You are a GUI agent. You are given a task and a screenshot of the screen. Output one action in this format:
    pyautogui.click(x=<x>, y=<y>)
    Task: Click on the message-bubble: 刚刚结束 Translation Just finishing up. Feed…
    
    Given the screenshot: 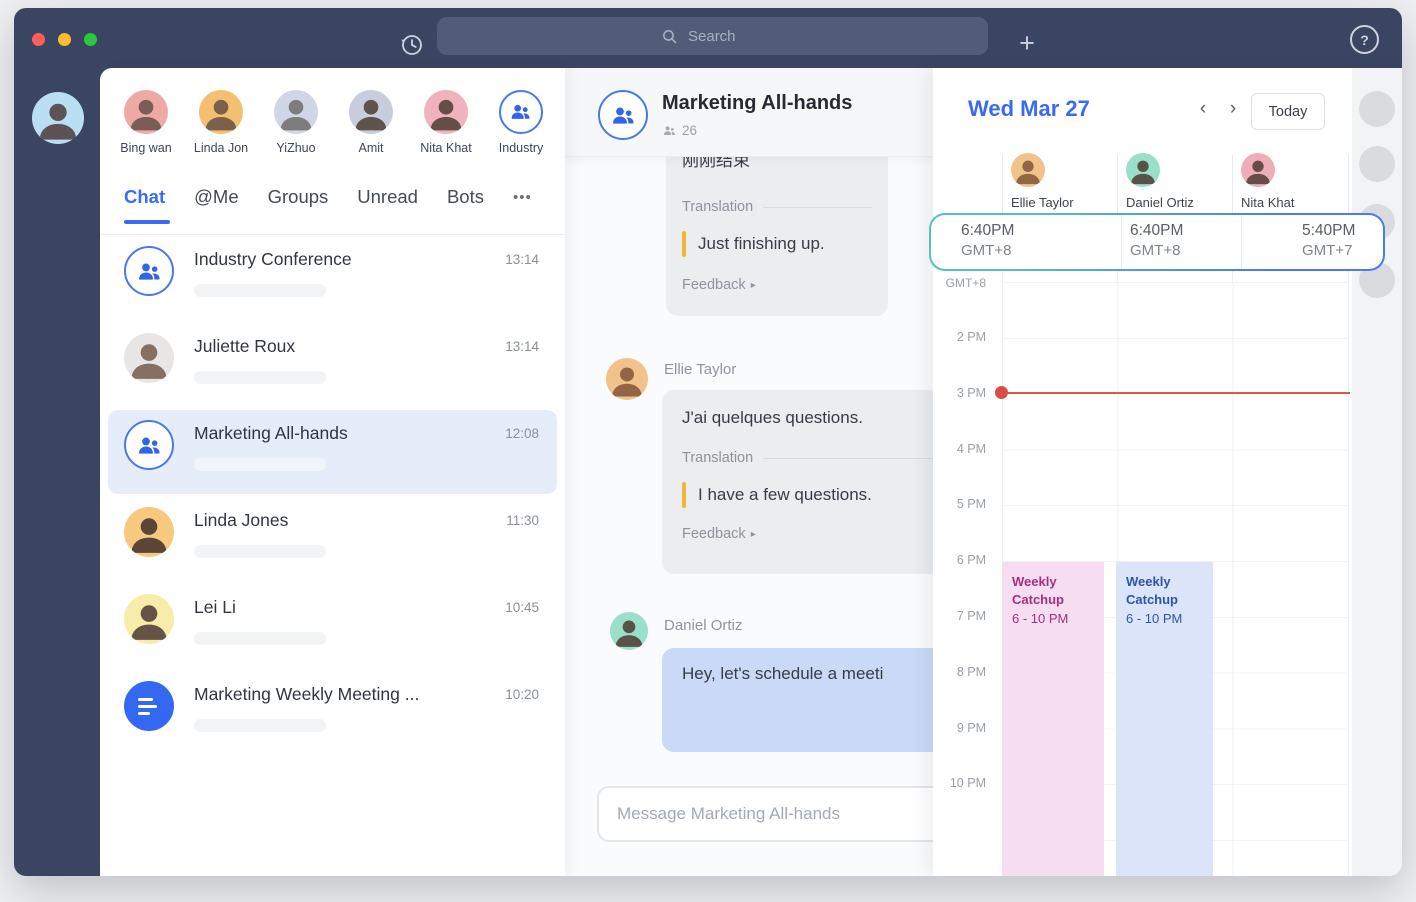 What is the action you would take?
    pyautogui.click(x=777, y=227)
    